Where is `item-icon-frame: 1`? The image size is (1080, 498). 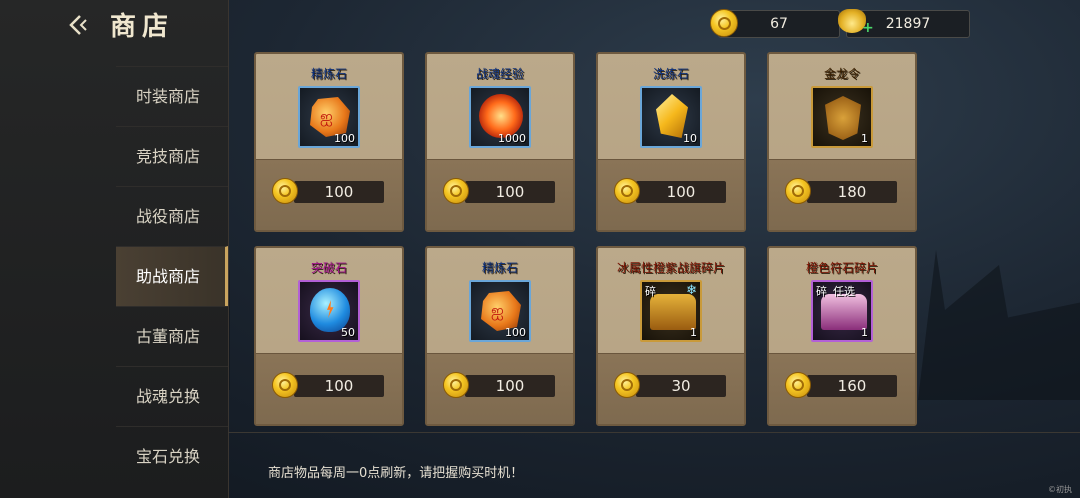
item-icon-frame: 1 is located at coordinates (842, 117).